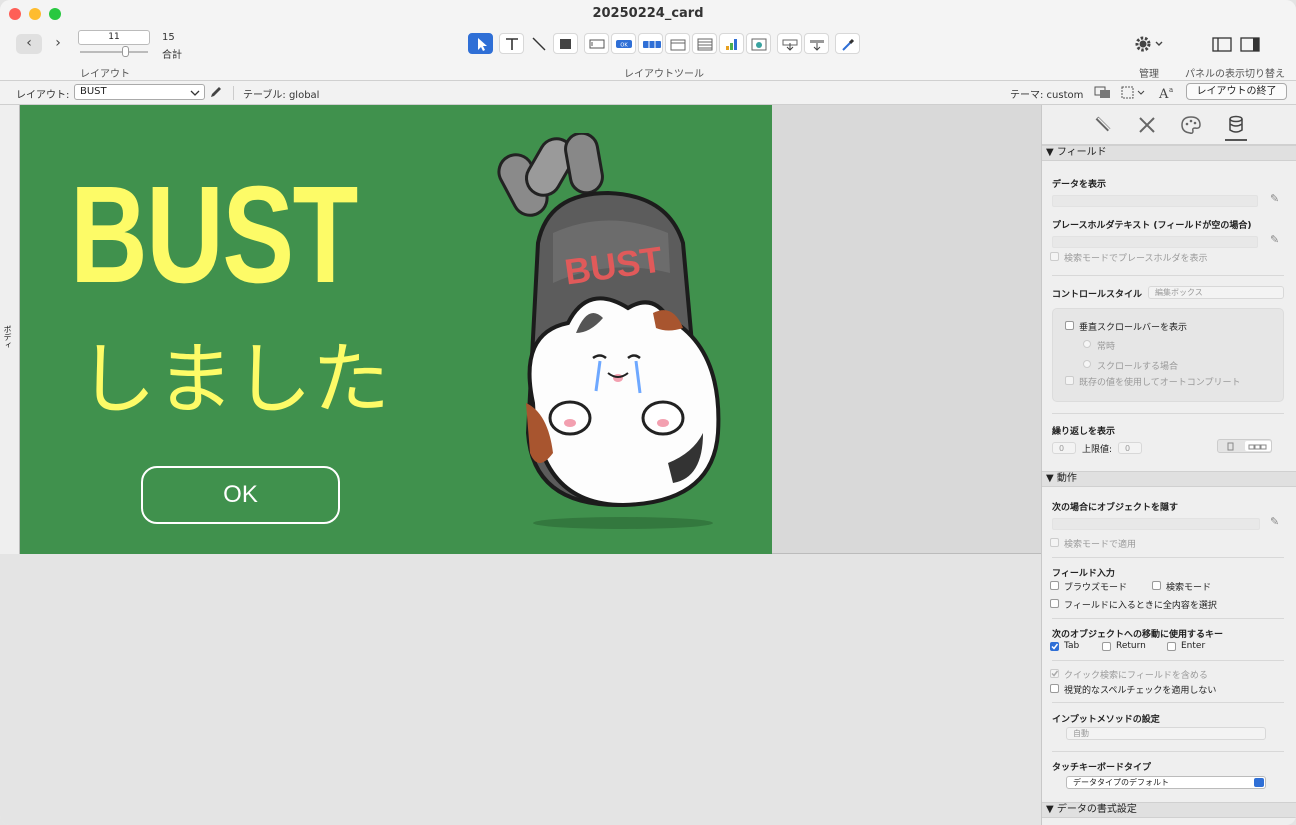 The image size is (1296, 825). What do you see at coordinates (1054, 646) in the screenshot?
I see `tab-key-checkbox` at bounding box center [1054, 646].